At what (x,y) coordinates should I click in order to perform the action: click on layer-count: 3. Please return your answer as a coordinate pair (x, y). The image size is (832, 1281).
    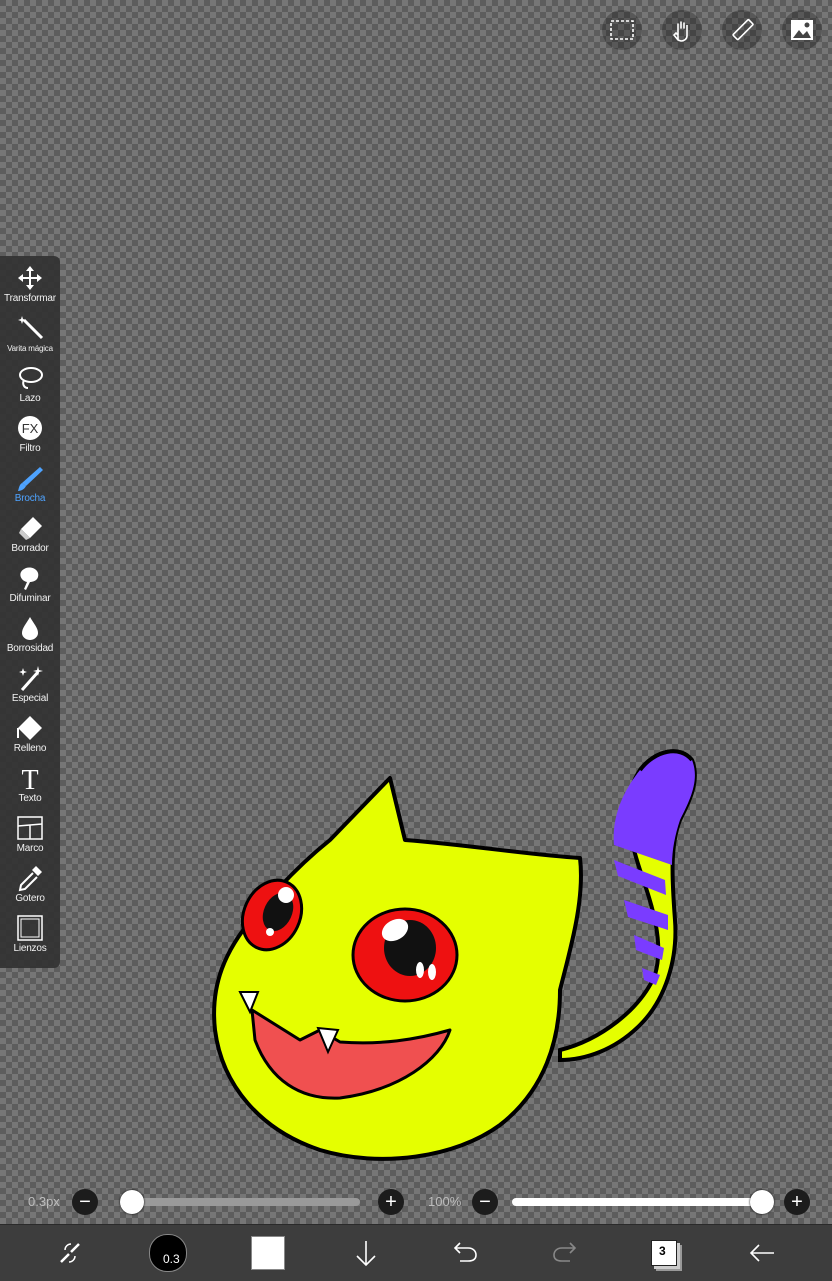
    Looking at the image, I should click on (662, 1251).